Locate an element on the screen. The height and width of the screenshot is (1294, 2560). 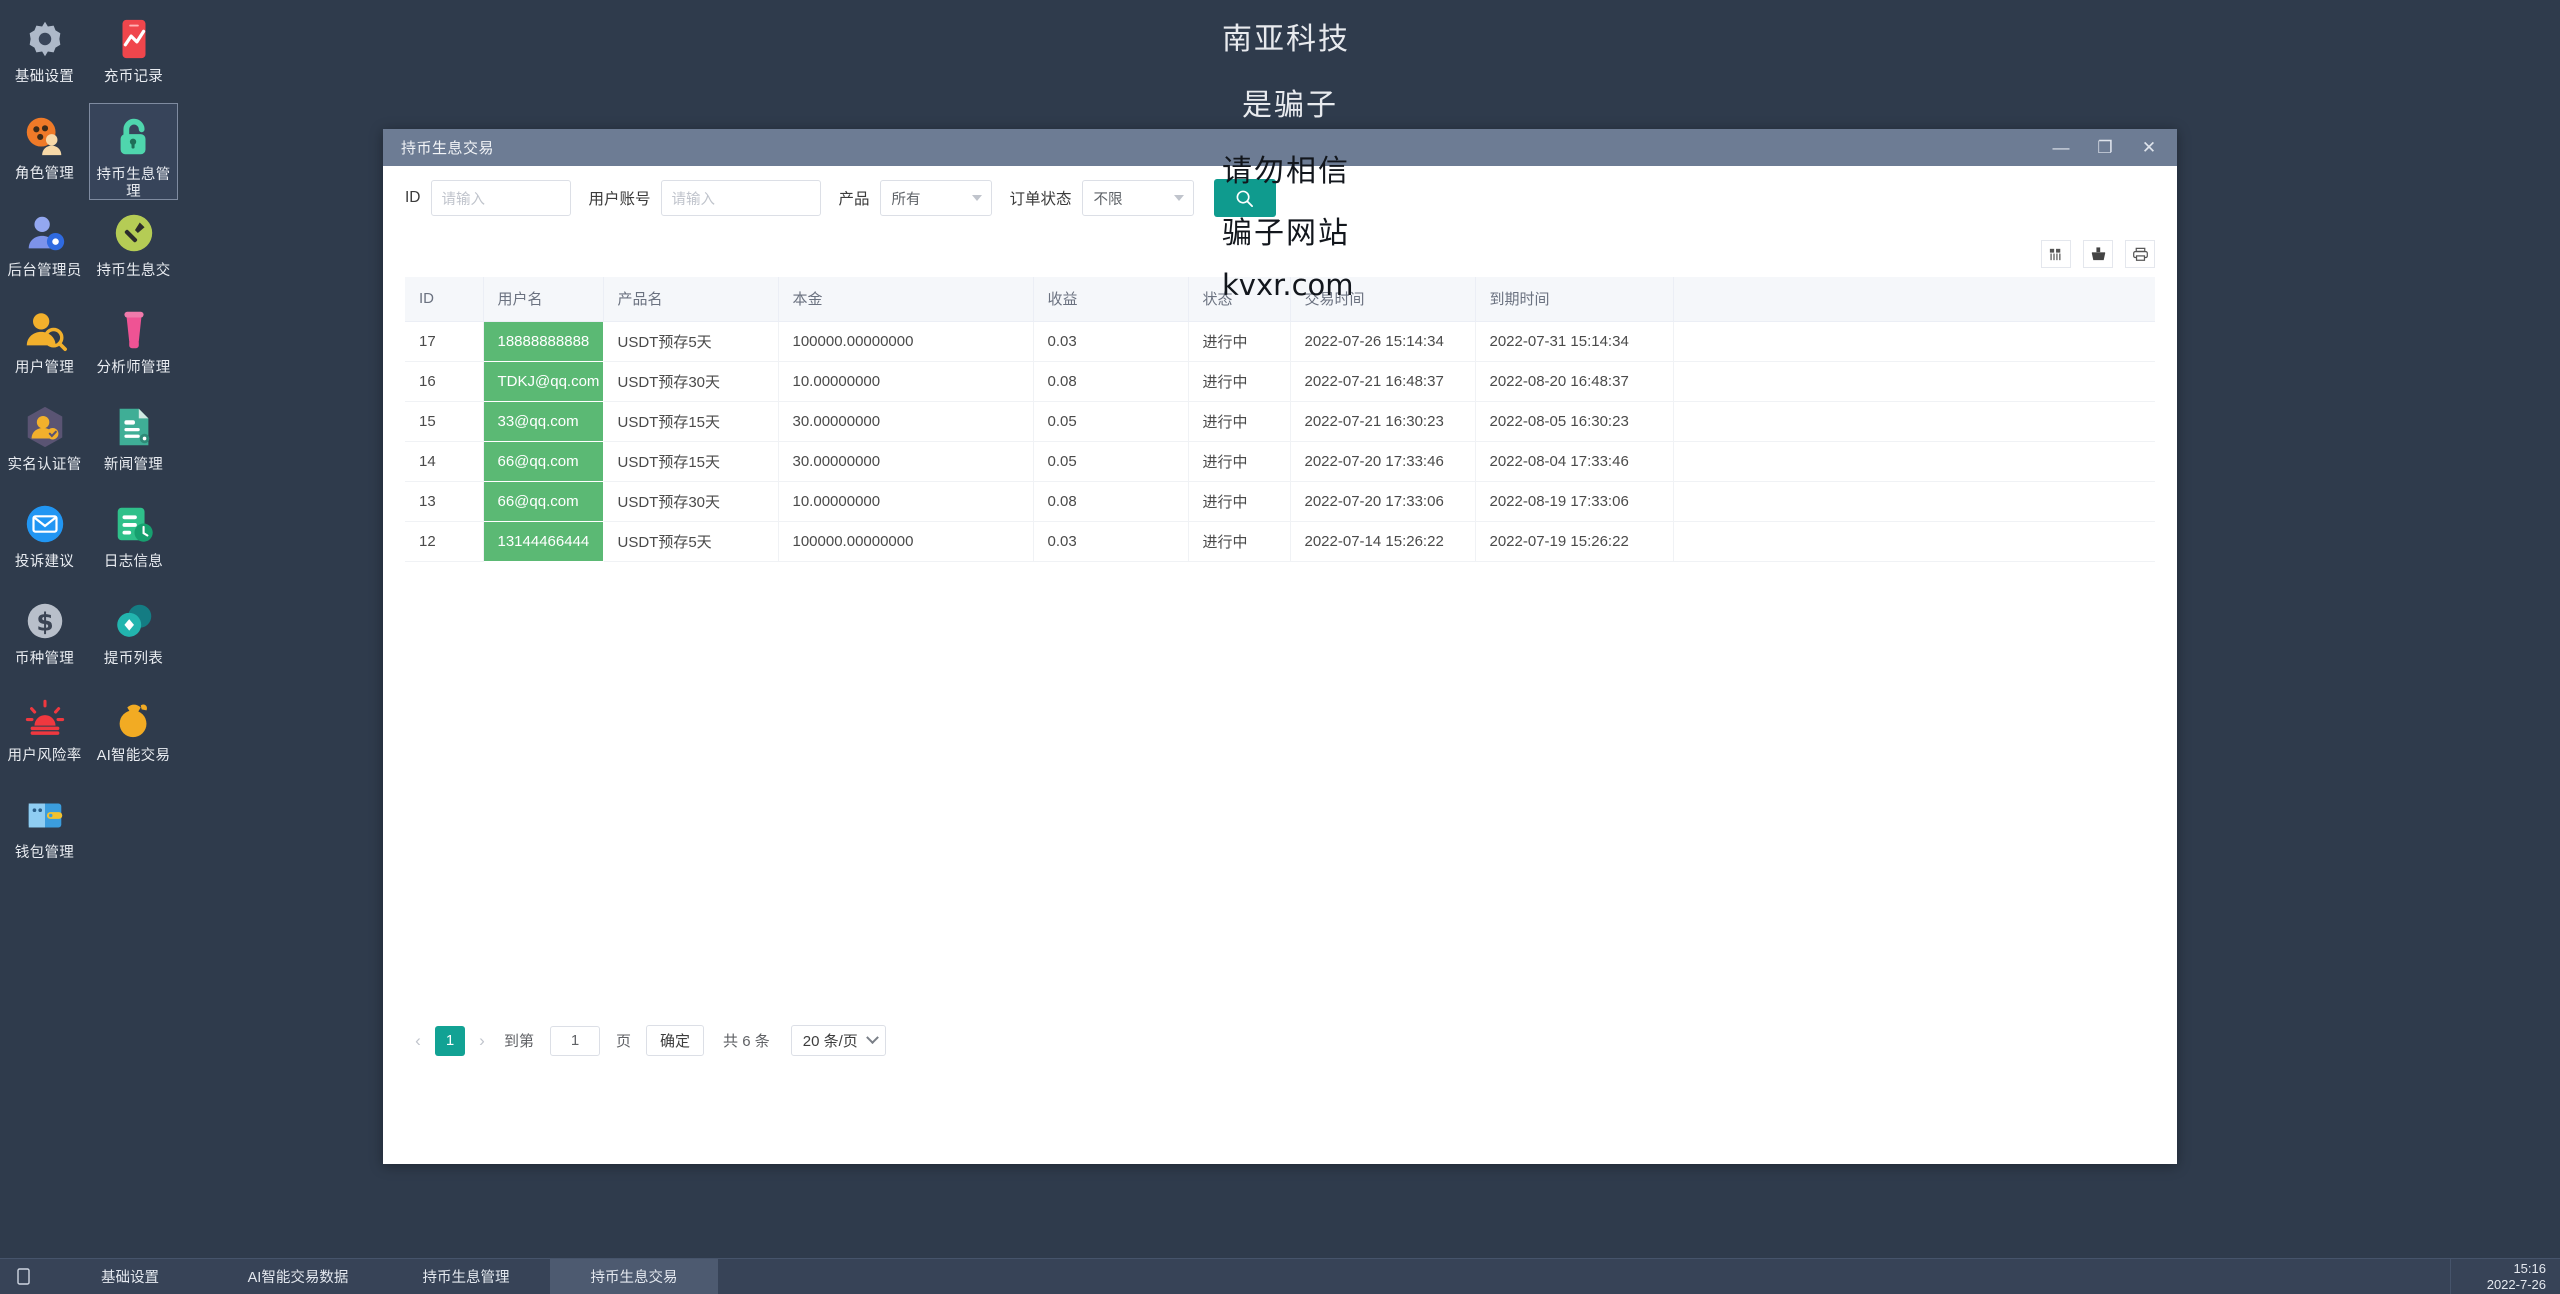
product-select: 所有 is located at coordinates (935, 198).